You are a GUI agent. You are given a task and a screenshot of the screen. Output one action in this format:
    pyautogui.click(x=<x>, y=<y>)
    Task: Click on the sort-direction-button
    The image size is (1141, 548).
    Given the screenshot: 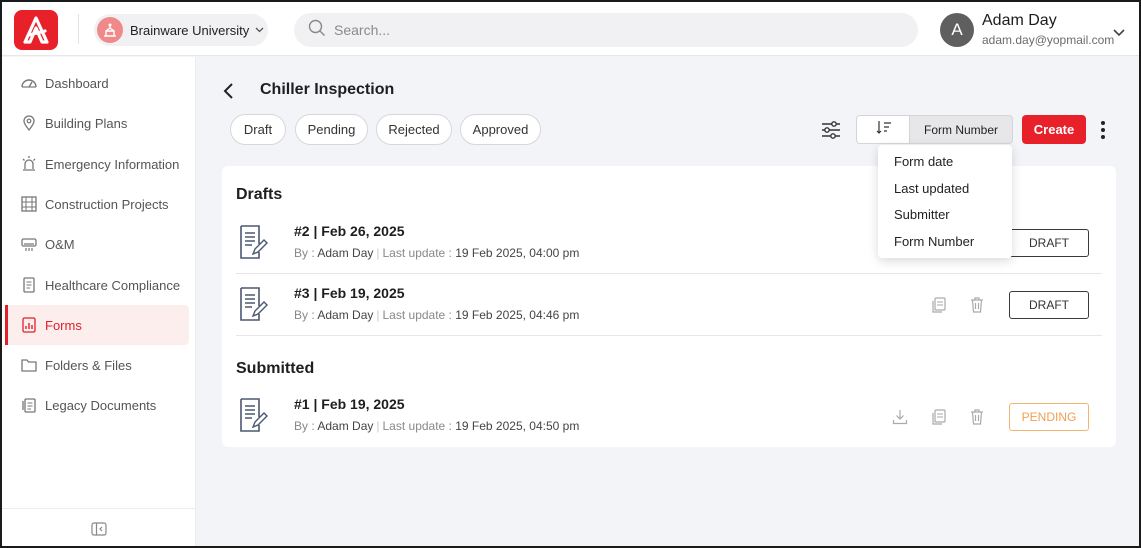 What is the action you would take?
    pyautogui.click(x=883, y=129)
    